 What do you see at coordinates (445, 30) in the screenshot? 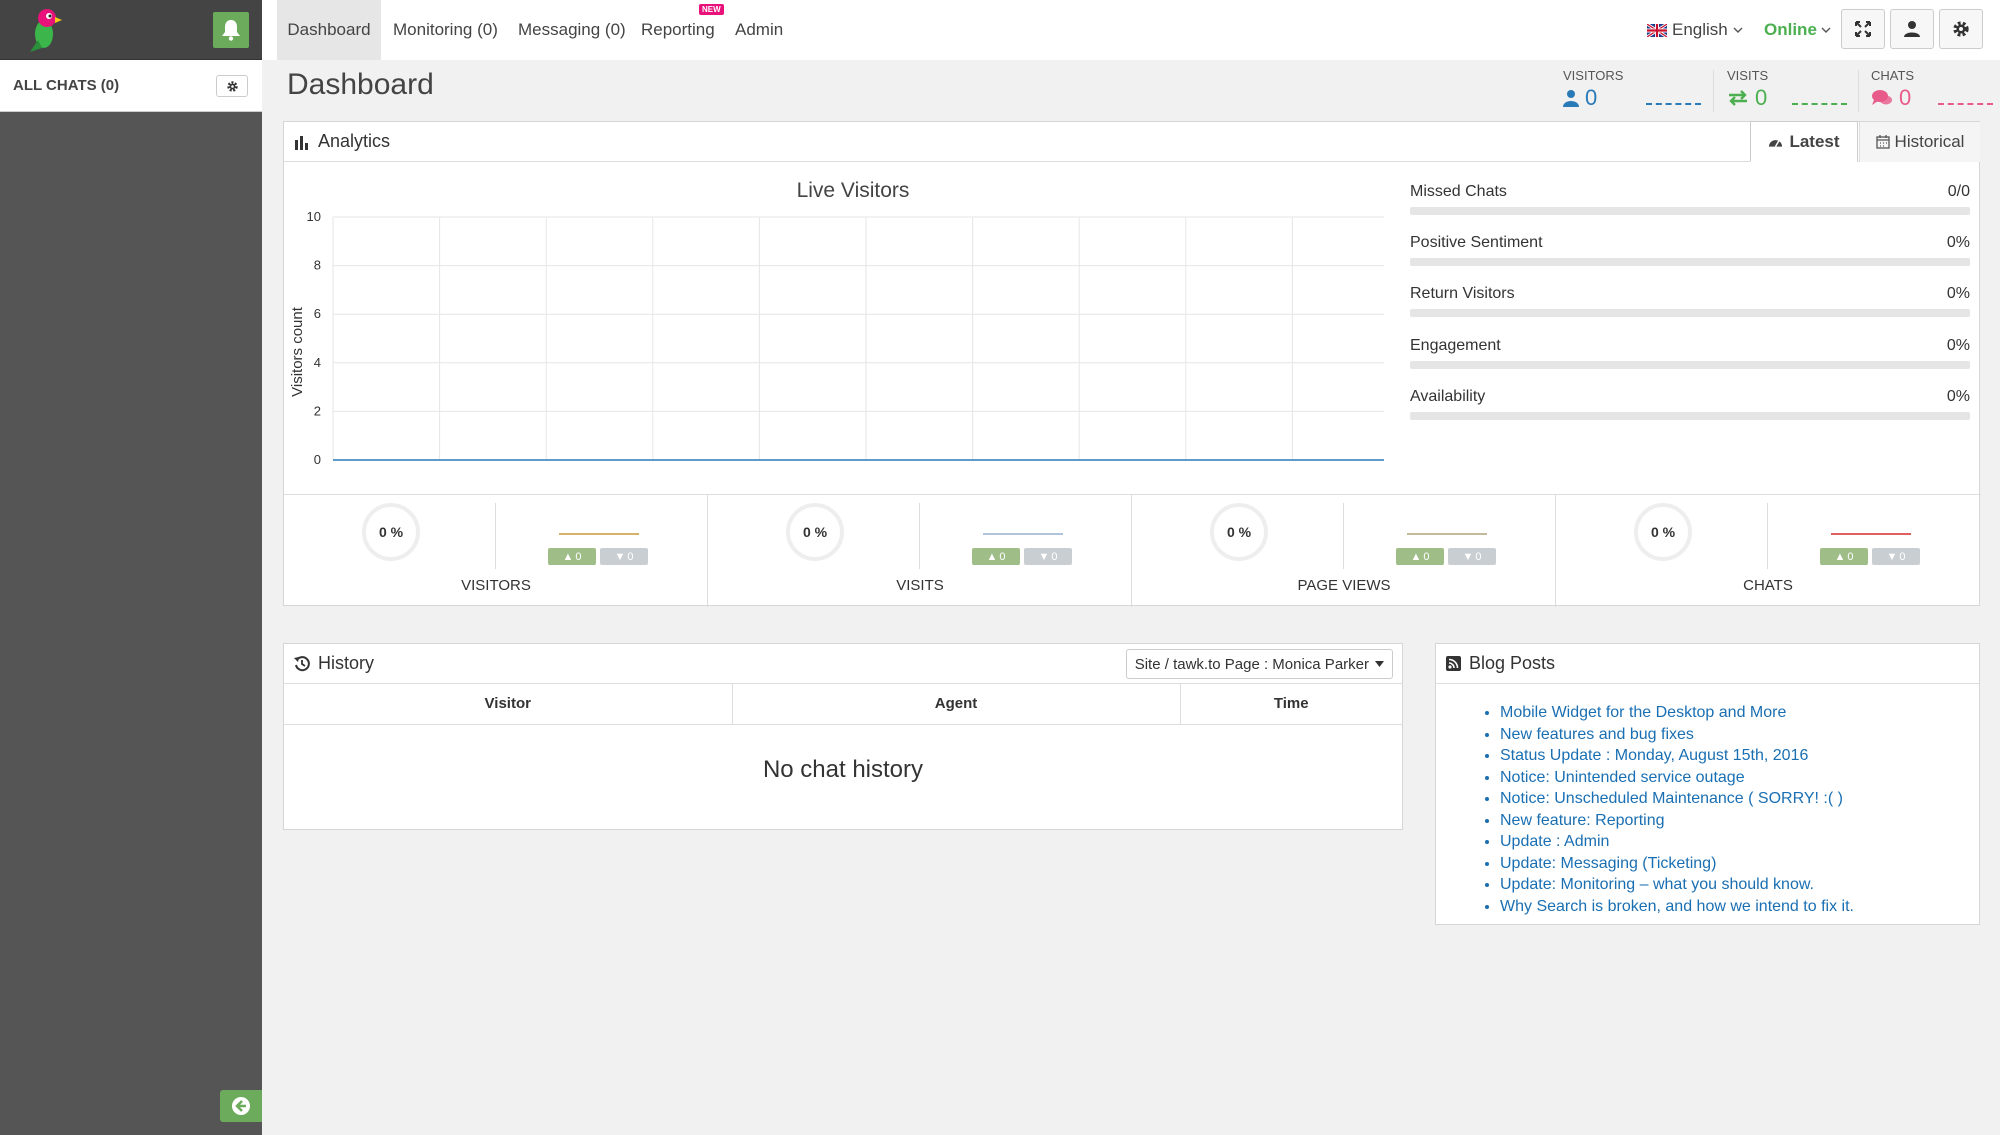
I see `tab-monitoring: Monitoring (0)` at bounding box center [445, 30].